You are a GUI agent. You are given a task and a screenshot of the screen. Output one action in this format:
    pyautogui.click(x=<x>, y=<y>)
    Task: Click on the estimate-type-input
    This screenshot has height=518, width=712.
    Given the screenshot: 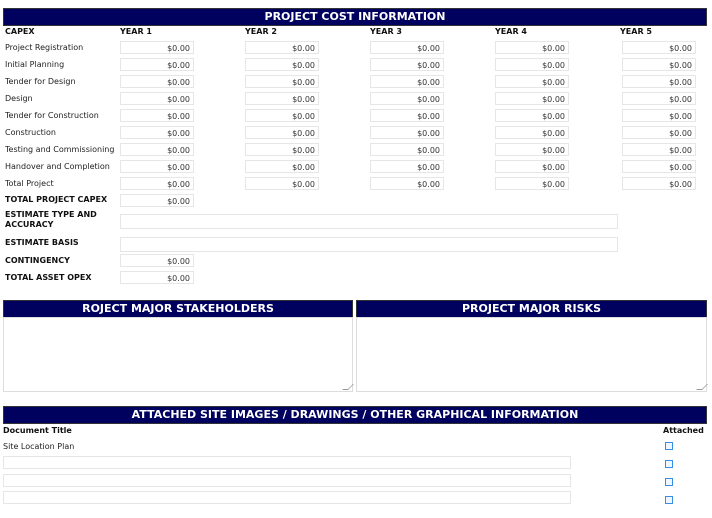 What is the action you would take?
    pyautogui.click(x=369, y=221)
    